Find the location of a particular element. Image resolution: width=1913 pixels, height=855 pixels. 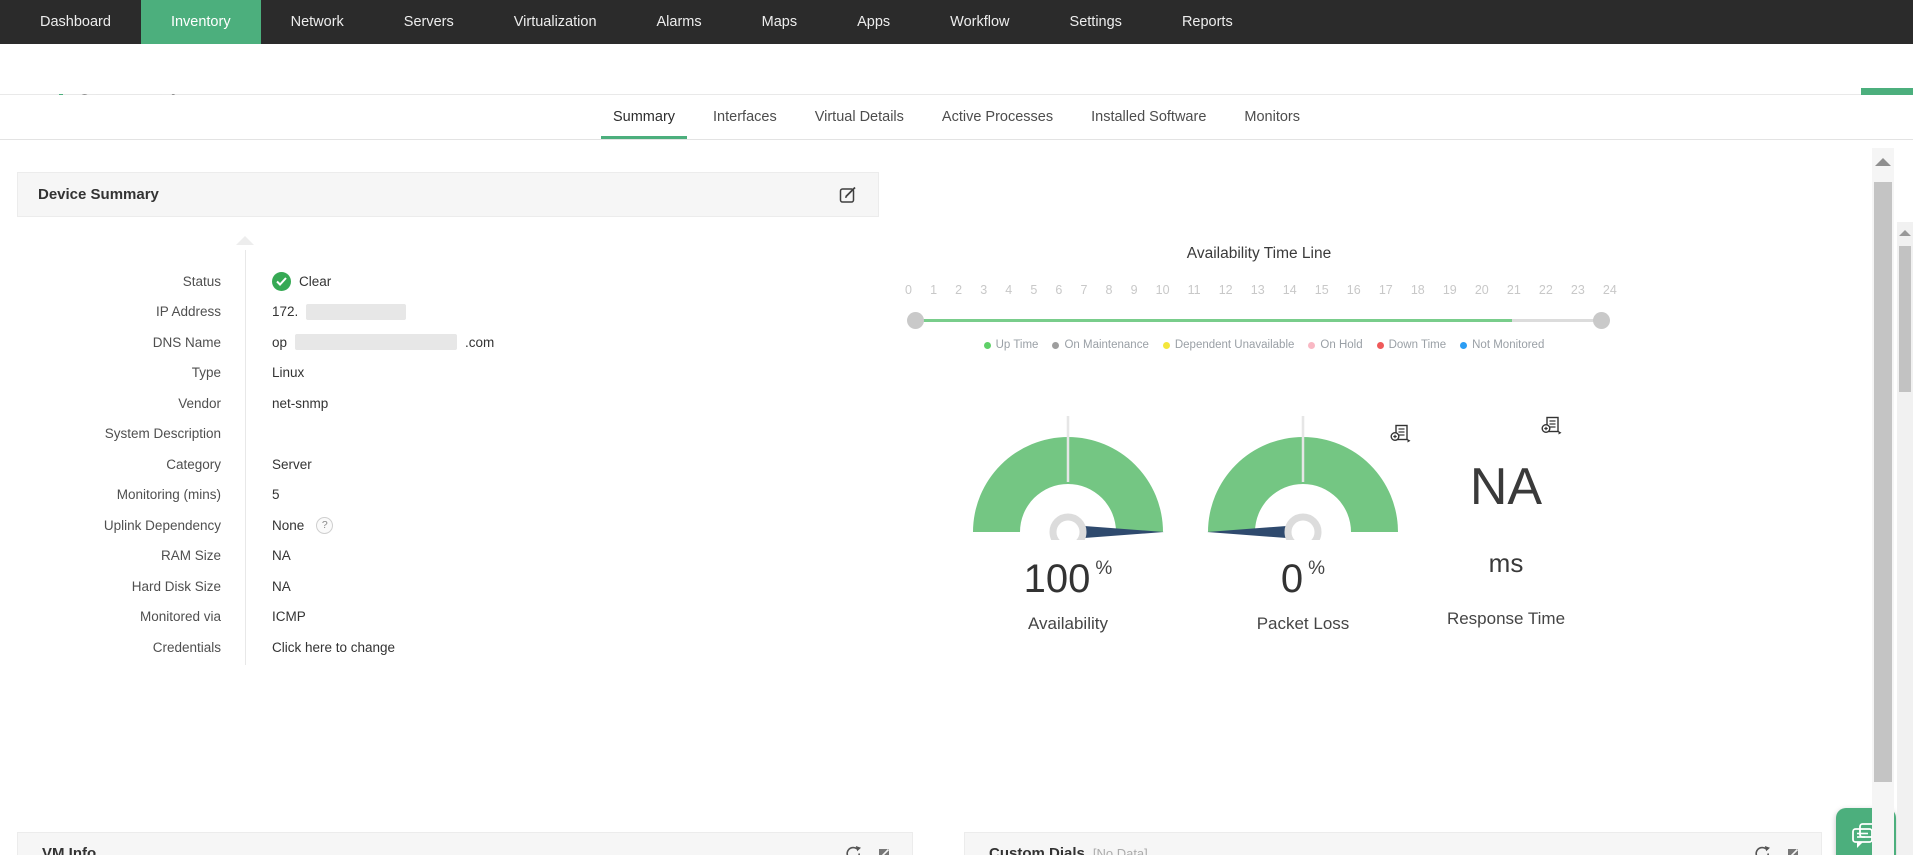

timeline-tick: 18 is located at coordinates (1417, 290).